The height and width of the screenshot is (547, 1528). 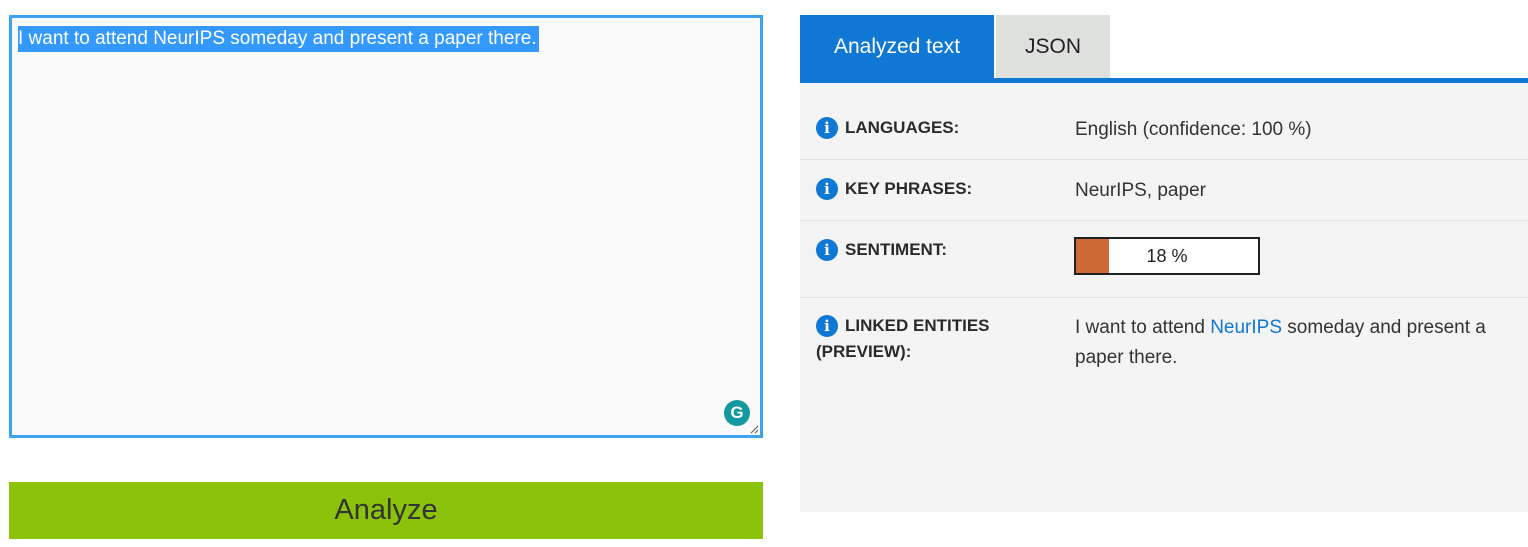 I want to click on sentiment-label: SENTIMENT:, so click(x=896, y=249).